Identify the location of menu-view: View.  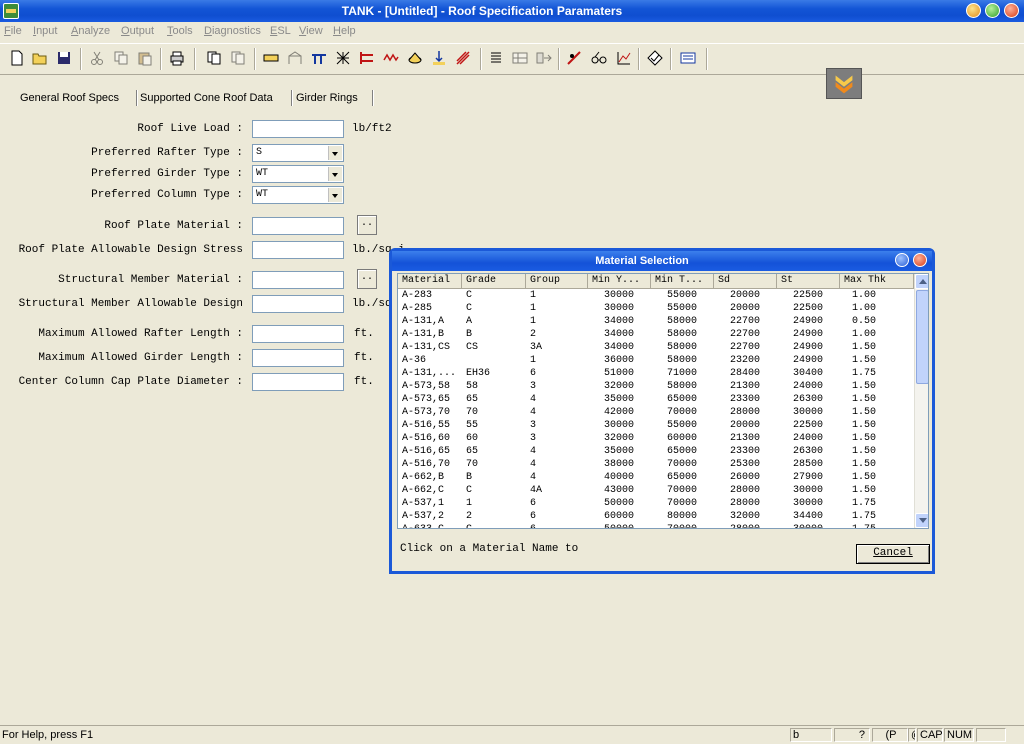
(311, 31).